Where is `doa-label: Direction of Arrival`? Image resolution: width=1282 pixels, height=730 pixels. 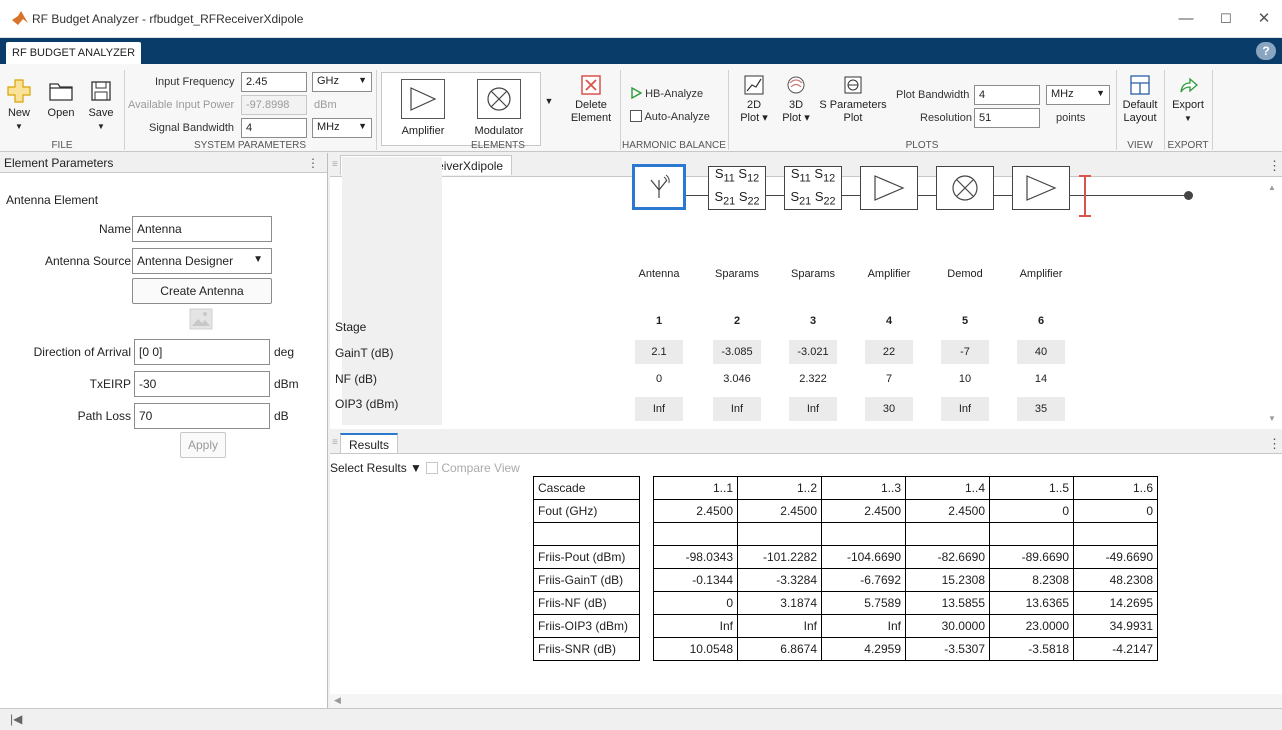
doa-label: Direction of Arrival is located at coordinates (82, 352).